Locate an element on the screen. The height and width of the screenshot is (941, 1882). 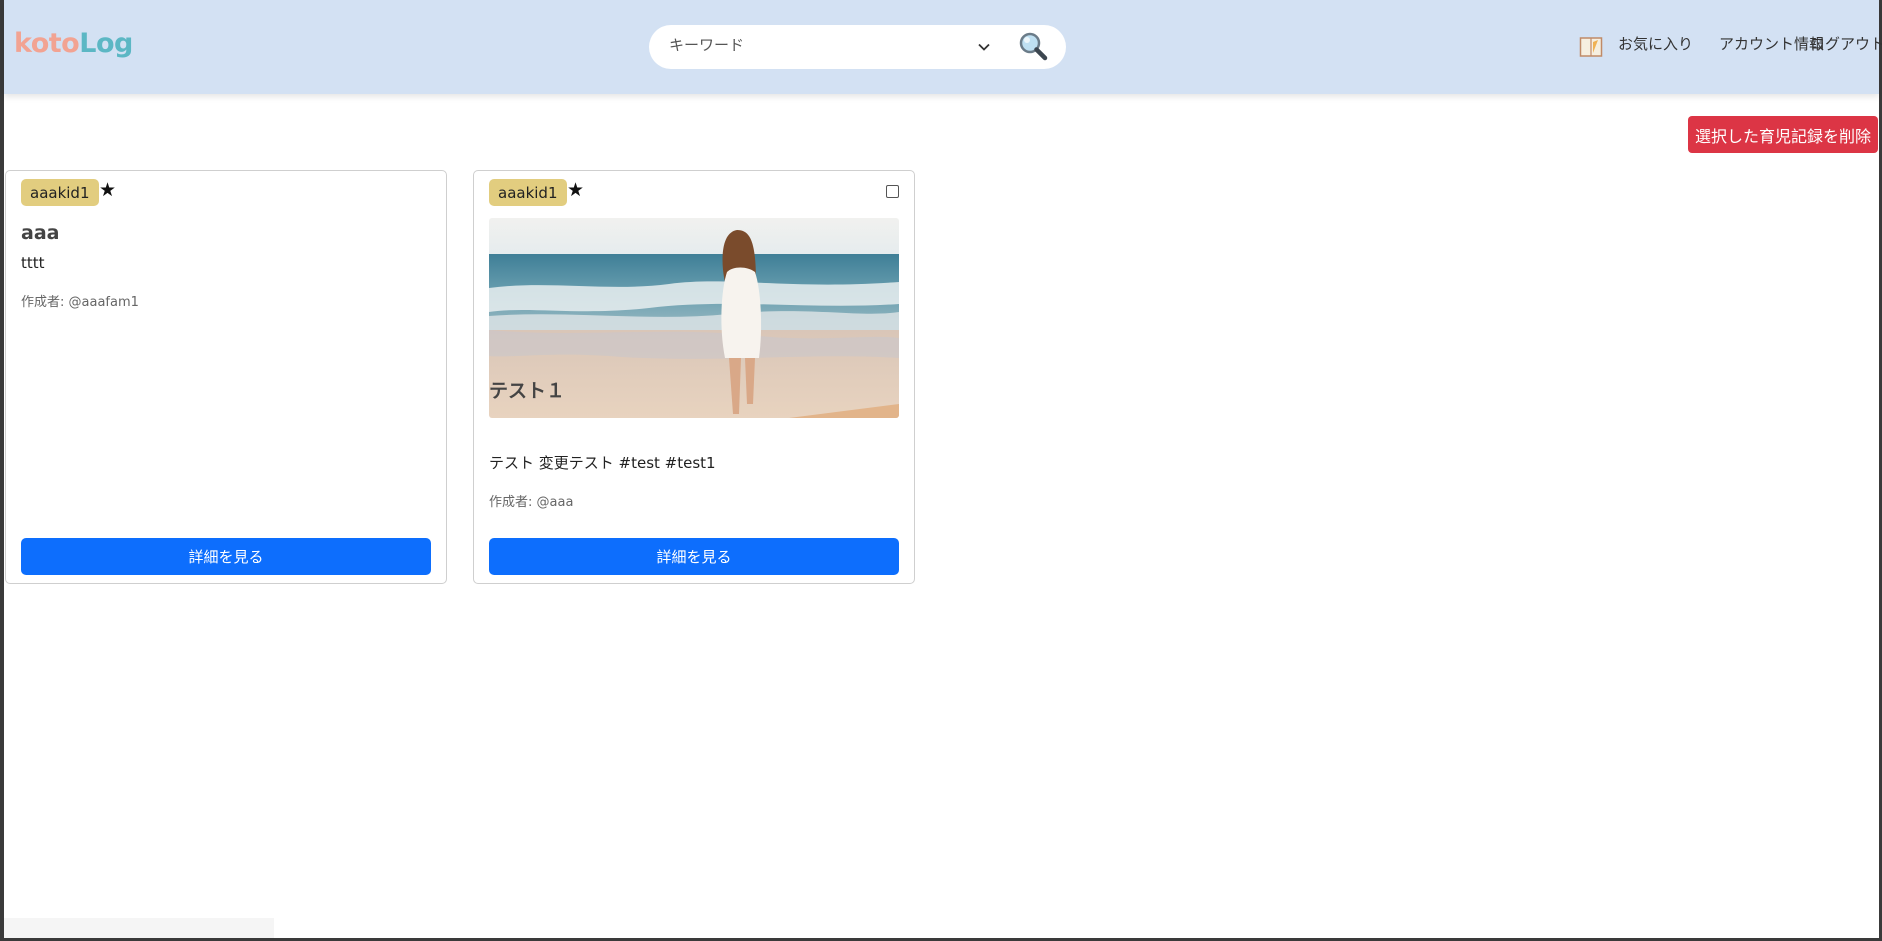
logo-part-log: Log is located at coordinates (106, 43).